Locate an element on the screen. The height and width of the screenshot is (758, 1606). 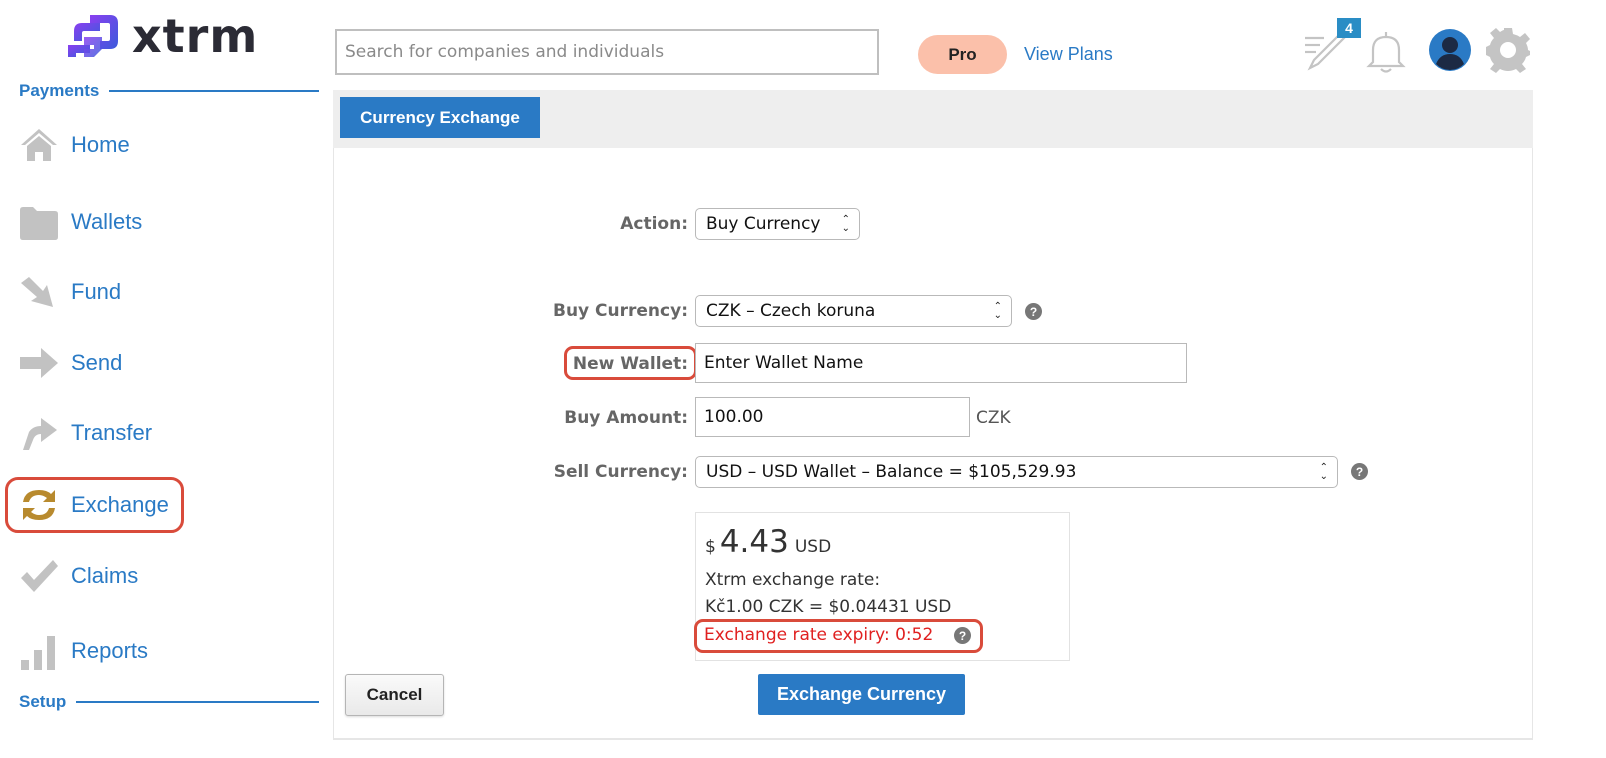
sidebar-item-home: Home is located at coordinates (100, 145).